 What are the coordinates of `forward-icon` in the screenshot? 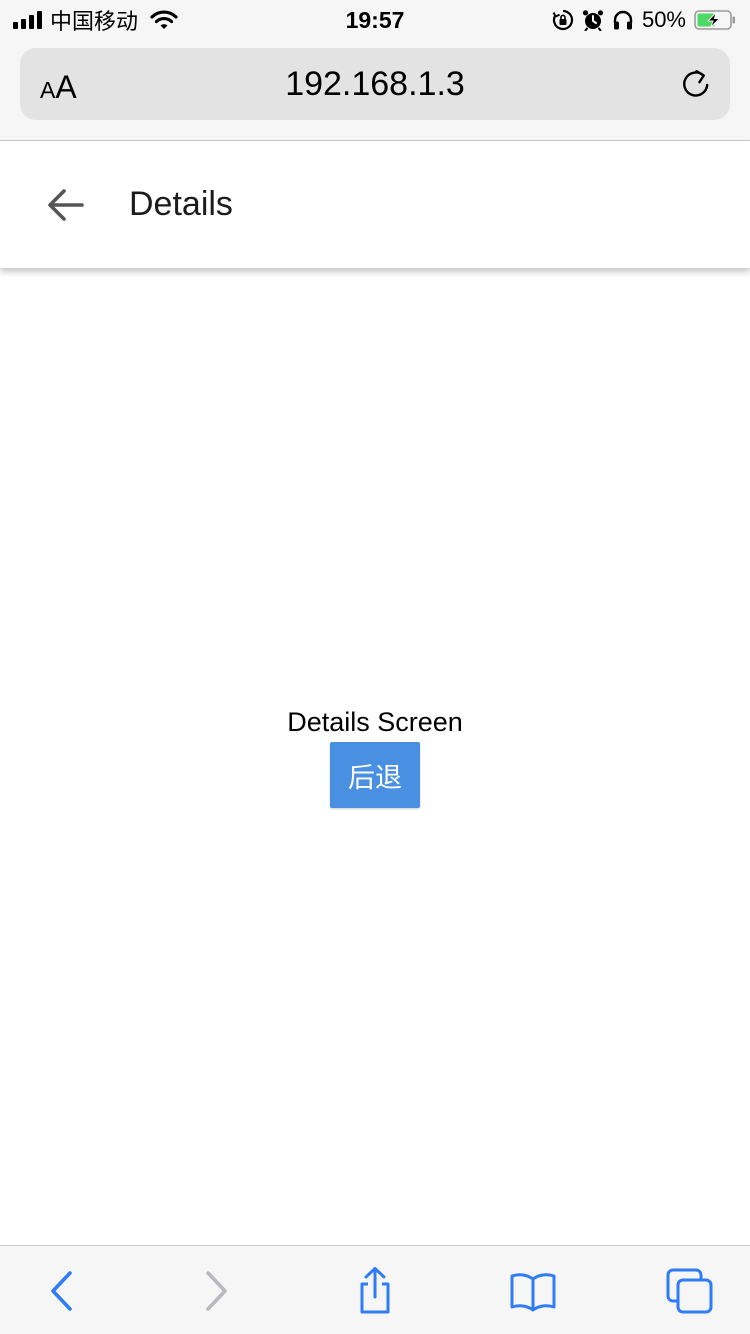 It's located at (216, 1291).